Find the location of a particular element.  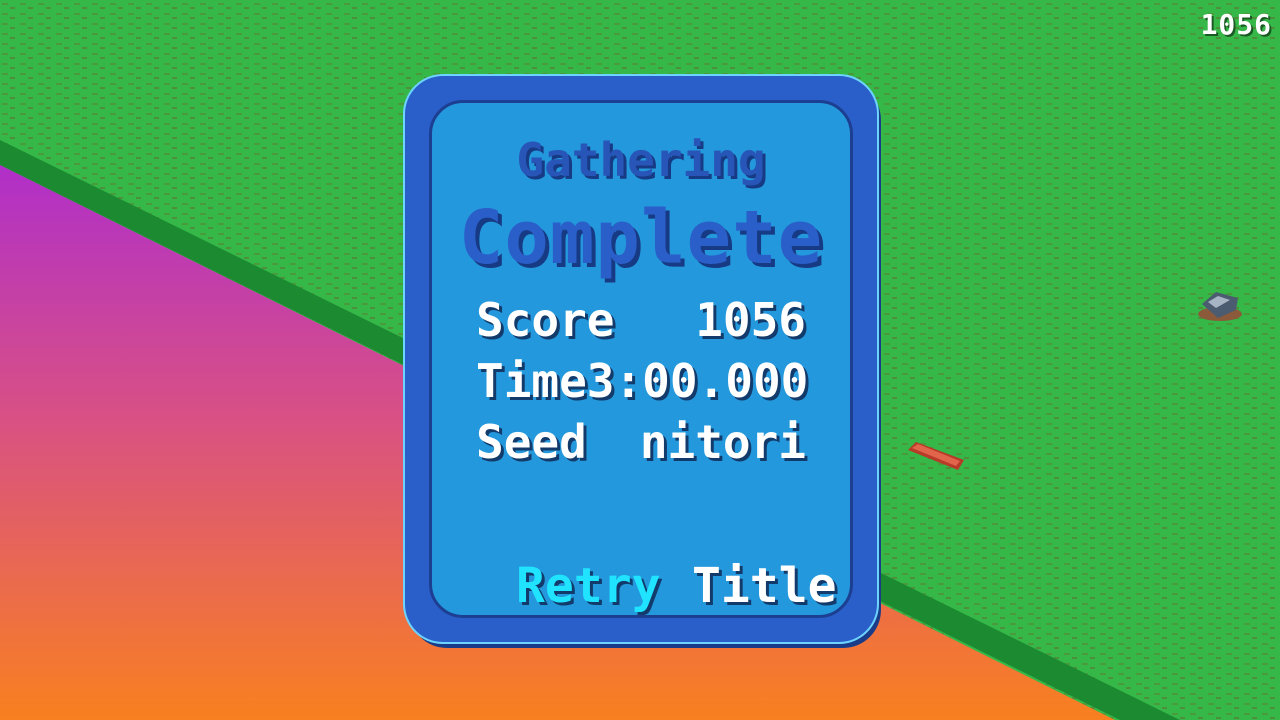

stat-label: Time is located at coordinates (531, 380).